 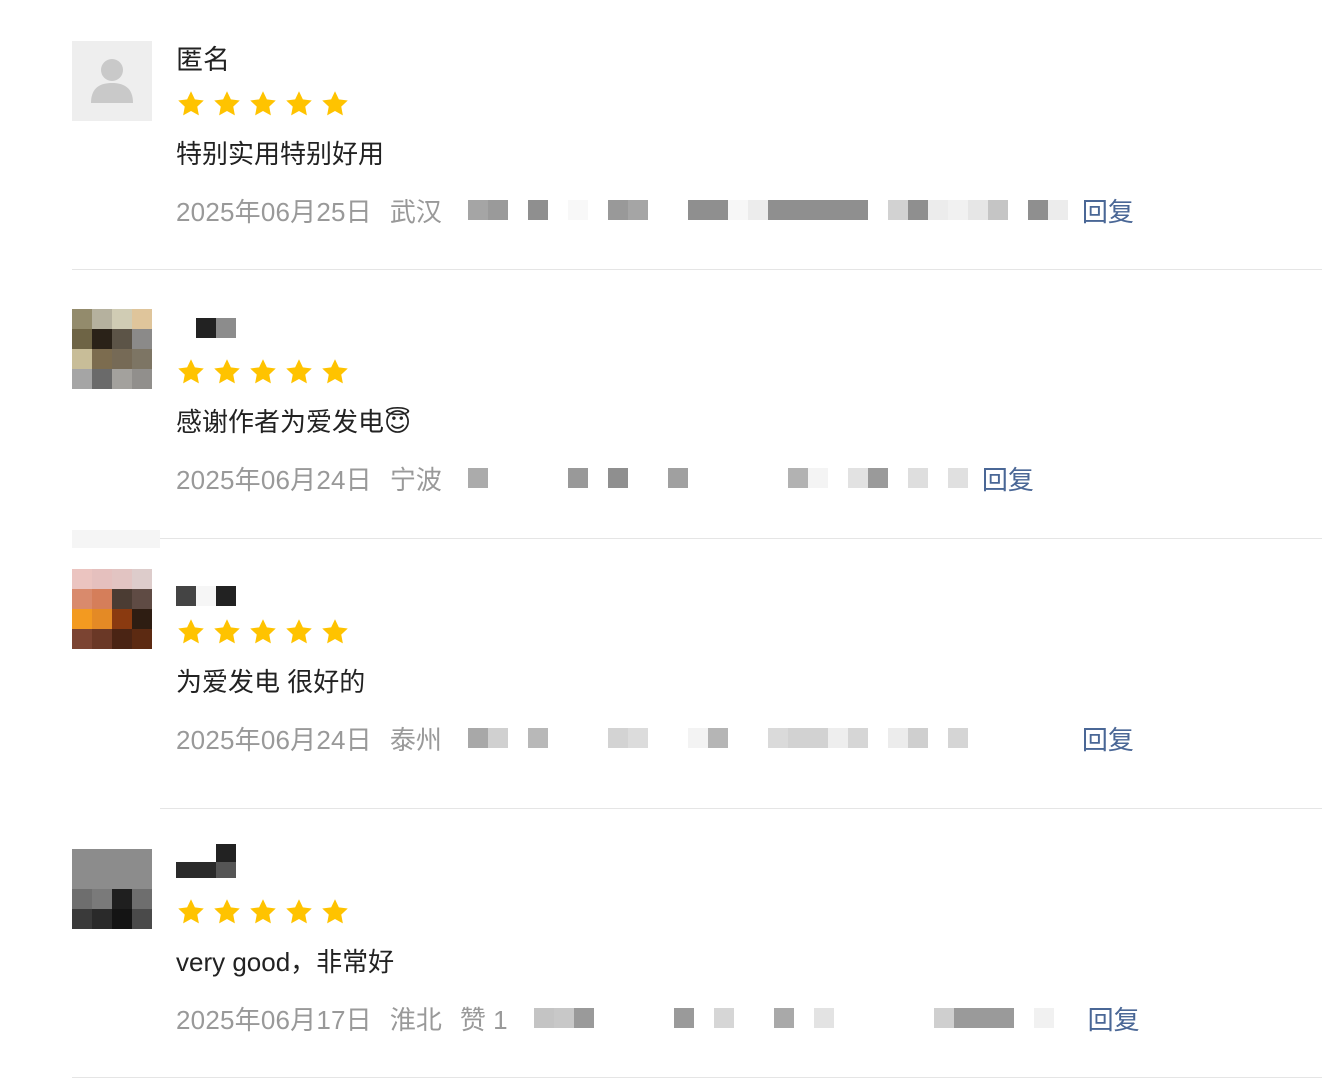 I want to click on comment-date: 2025年06月25日, so click(x=274, y=211).